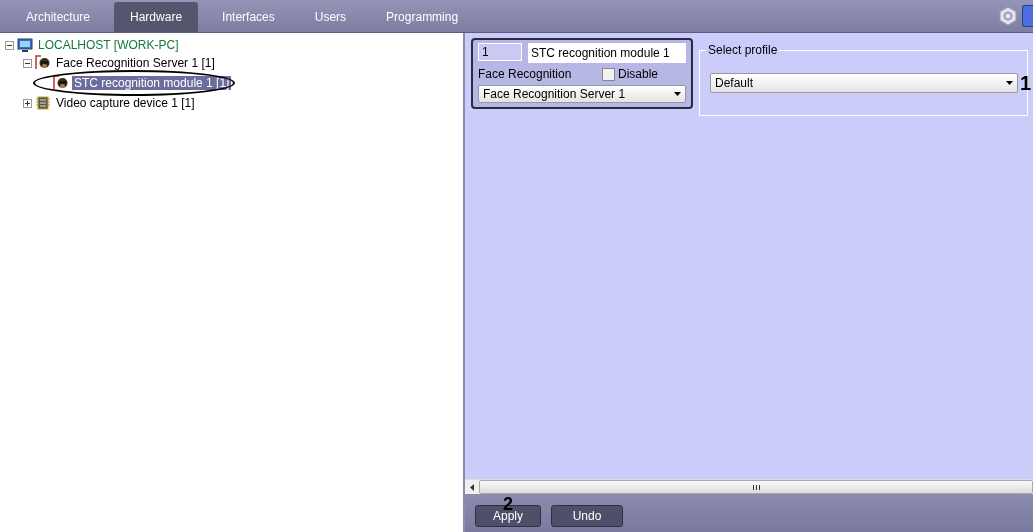  Describe the element at coordinates (500, 52) in the screenshot. I see `id-field: 1` at that location.